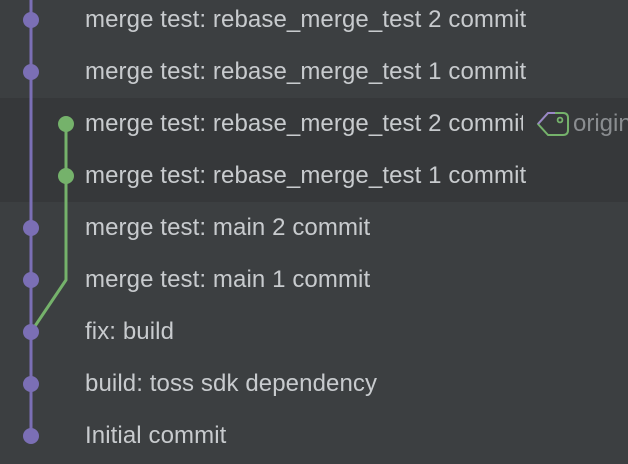  I want to click on commit-row: merge test: main 1 commit, so click(314, 280).